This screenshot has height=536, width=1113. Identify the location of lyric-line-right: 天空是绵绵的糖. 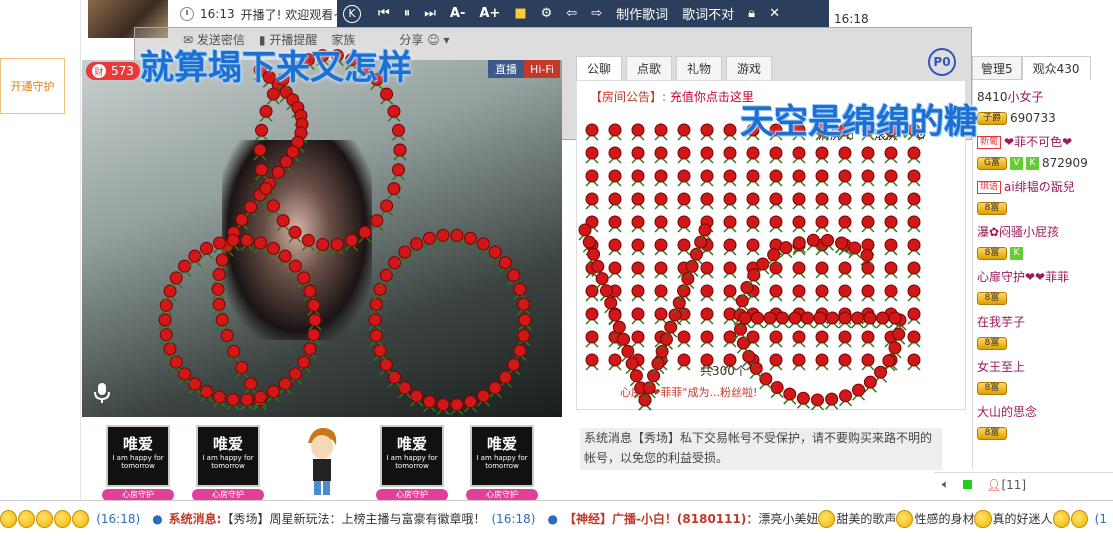
(859, 122).